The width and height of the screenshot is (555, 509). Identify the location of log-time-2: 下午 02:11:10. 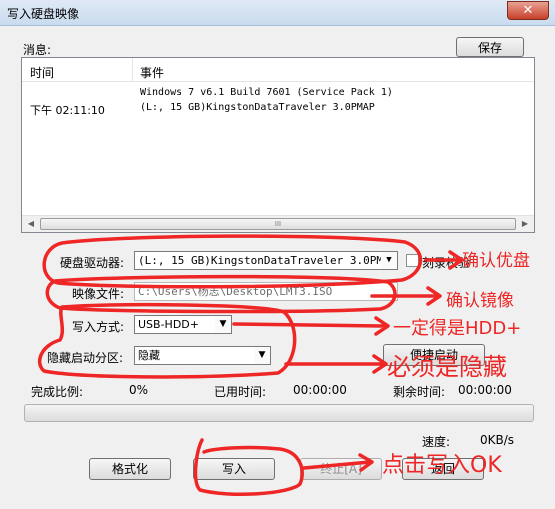
(67, 110).